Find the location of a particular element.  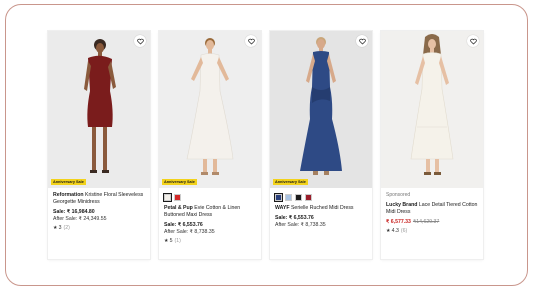

brand-name: Reformation is located at coordinates (68, 195).